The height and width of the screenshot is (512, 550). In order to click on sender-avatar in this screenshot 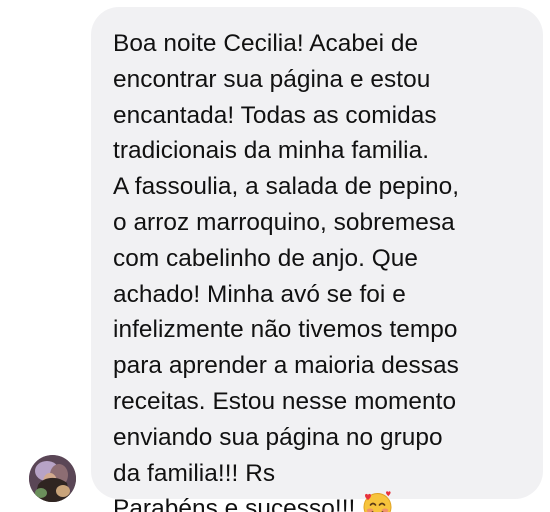, I will do `click(52, 478)`.